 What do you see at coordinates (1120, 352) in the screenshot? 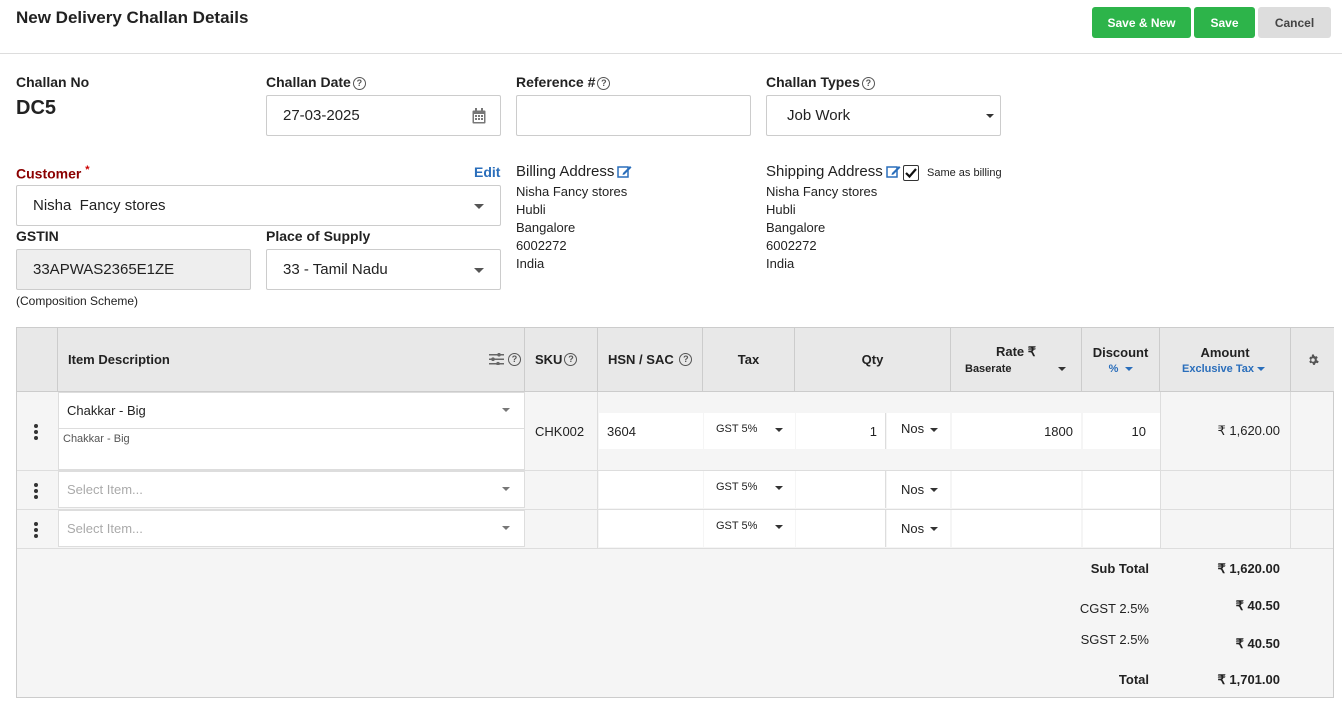
I see `discount-header-text: Discount` at bounding box center [1120, 352].